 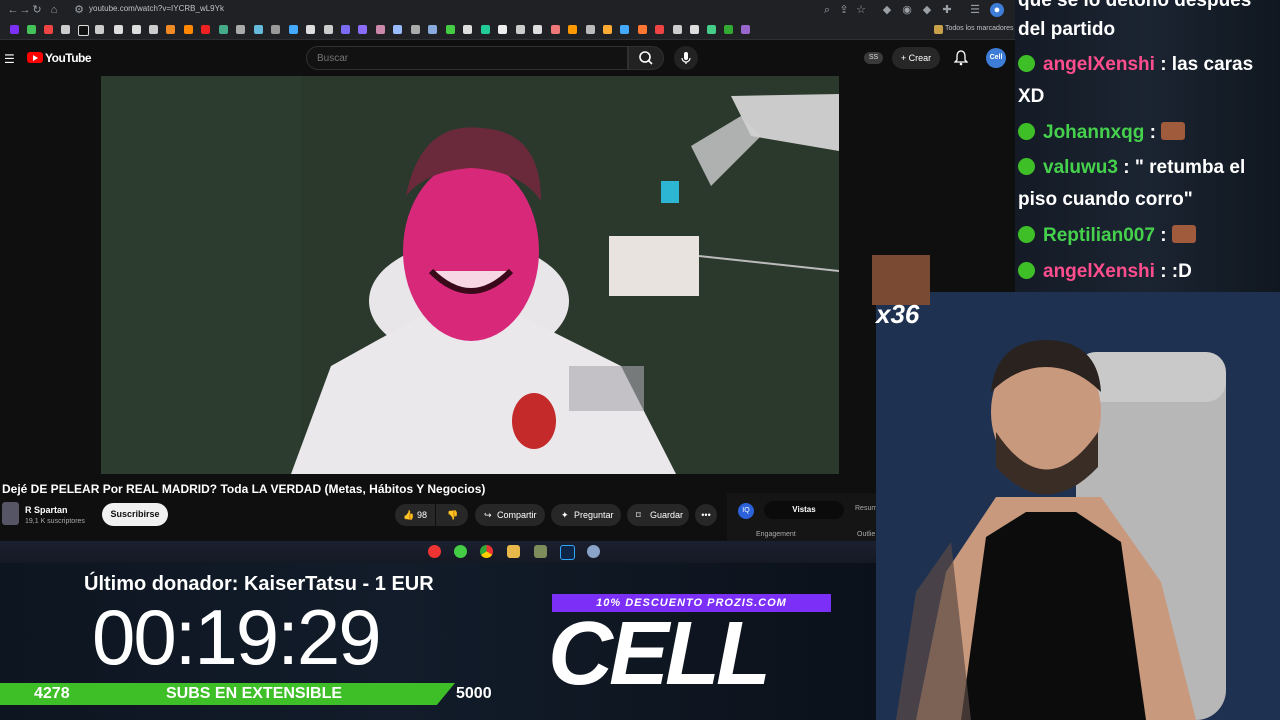 I want to click on youtube-header: ☰ YouTube SS + Crear Cell, so click(x=507, y=58).